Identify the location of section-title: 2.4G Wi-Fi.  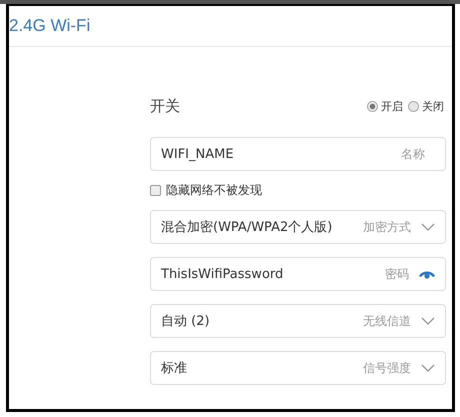
(49, 26).